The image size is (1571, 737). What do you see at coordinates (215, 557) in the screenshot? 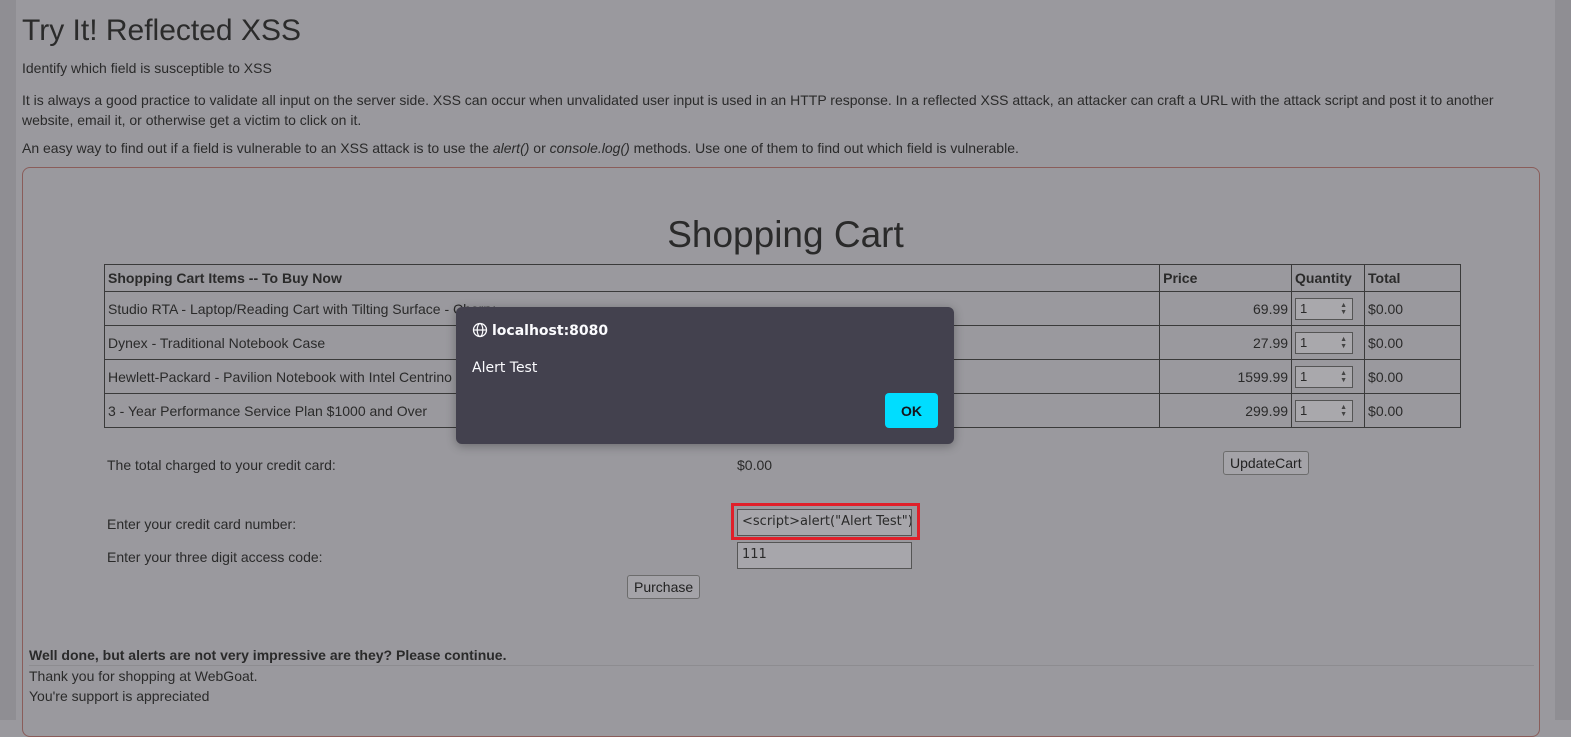
I see `access-code-label: Enter your three digit access code:` at bounding box center [215, 557].